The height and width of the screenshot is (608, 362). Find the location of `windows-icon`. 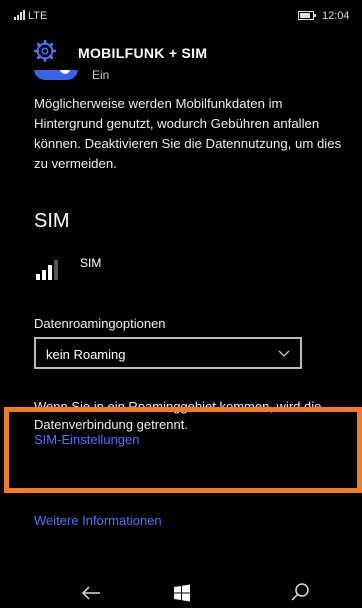

windows-icon is located at coordinates (182, 593).